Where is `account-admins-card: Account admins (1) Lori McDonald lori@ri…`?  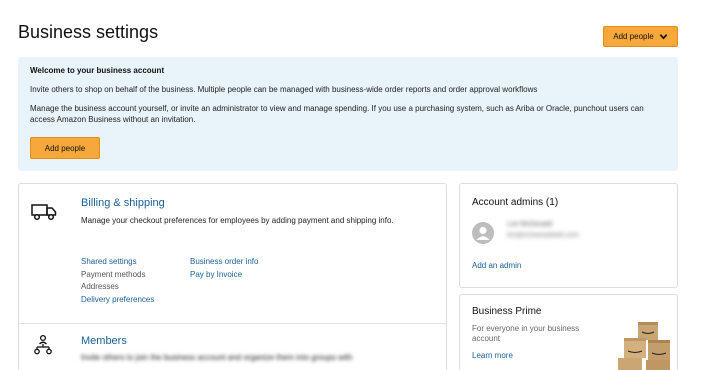
account-admins-card: Account admins (1) Lori McDonald lori@ri… is located at coordinates (568, 235).